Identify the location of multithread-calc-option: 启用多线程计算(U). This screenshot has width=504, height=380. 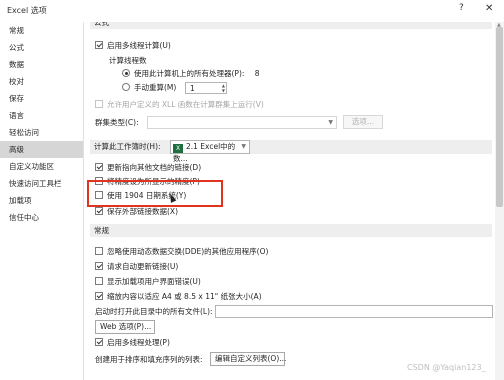
(133, 46).